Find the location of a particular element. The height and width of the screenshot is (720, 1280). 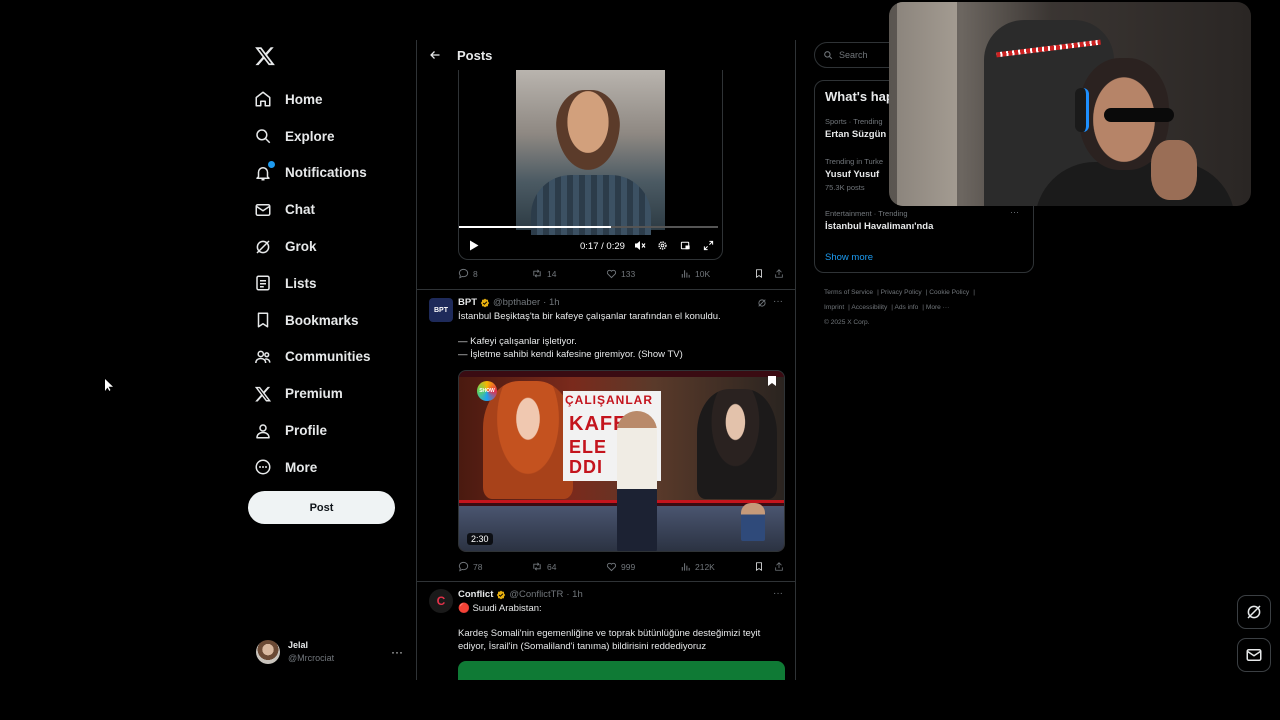

fullscreen-icon is located at coordinates (708, 245).